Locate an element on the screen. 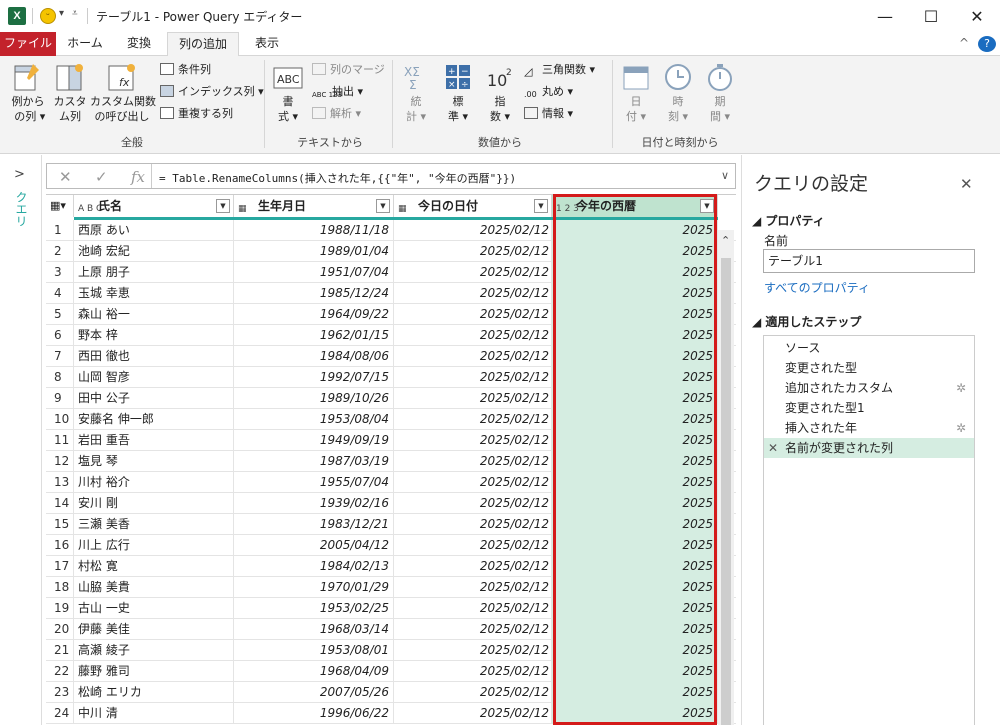 This screenshot has height=725, width=1000. tab-view: 表示 is located at coordinates (267, 44).